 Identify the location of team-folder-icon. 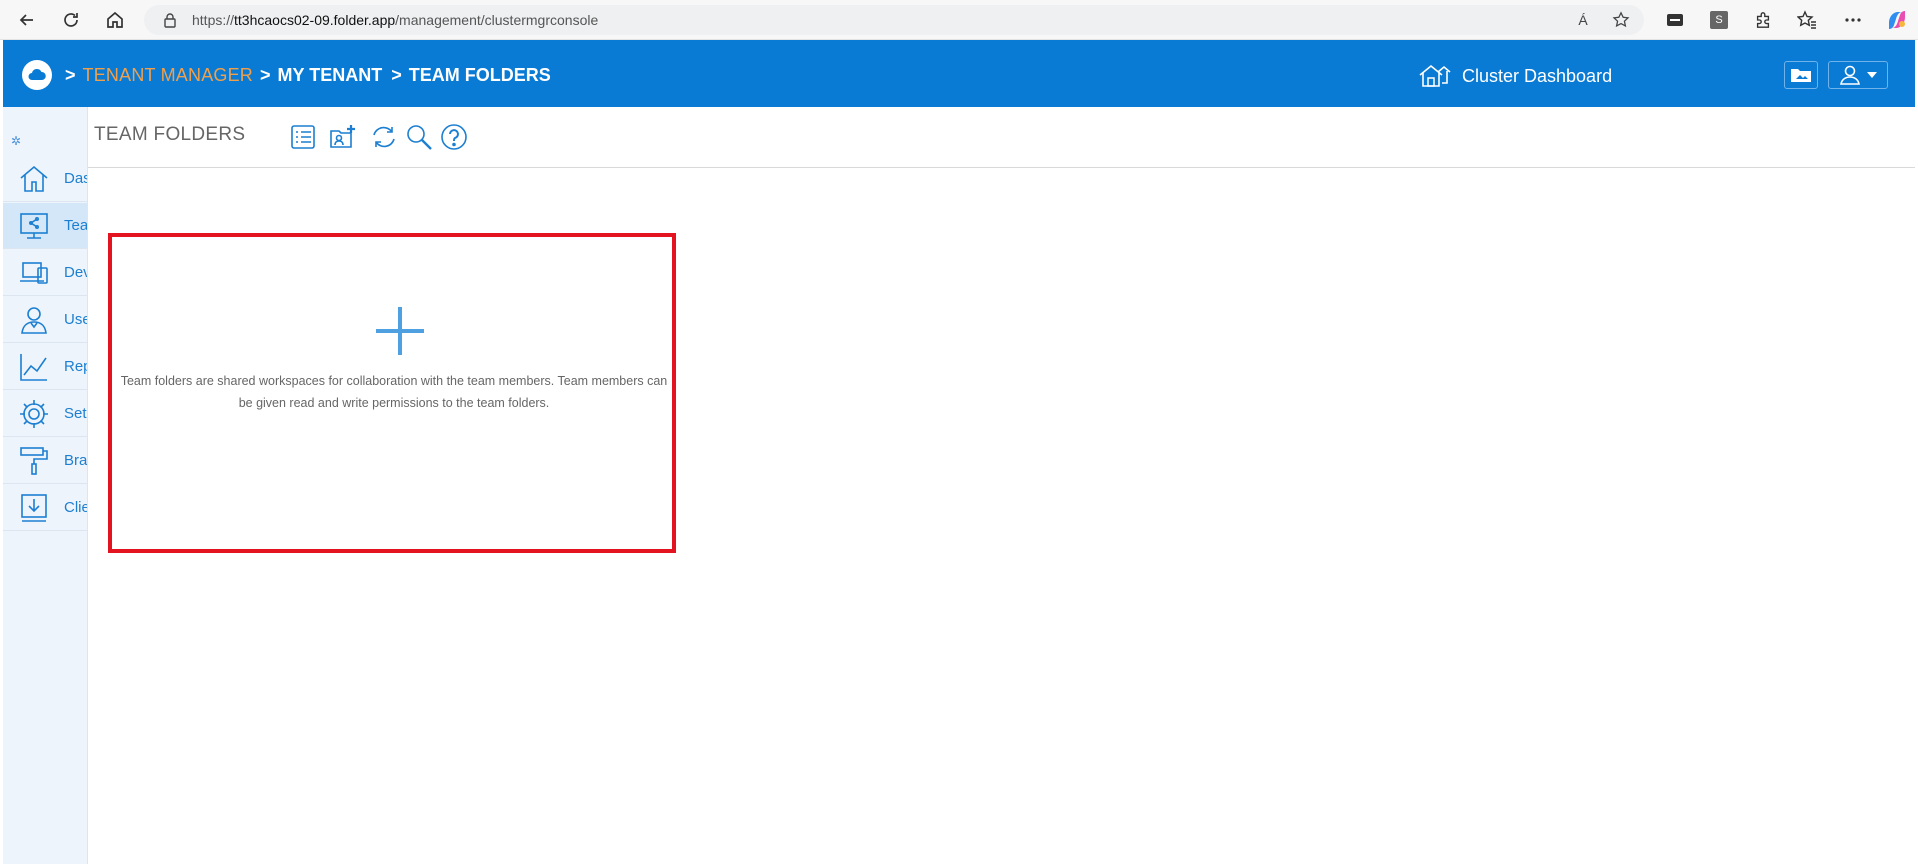
(34, 226).